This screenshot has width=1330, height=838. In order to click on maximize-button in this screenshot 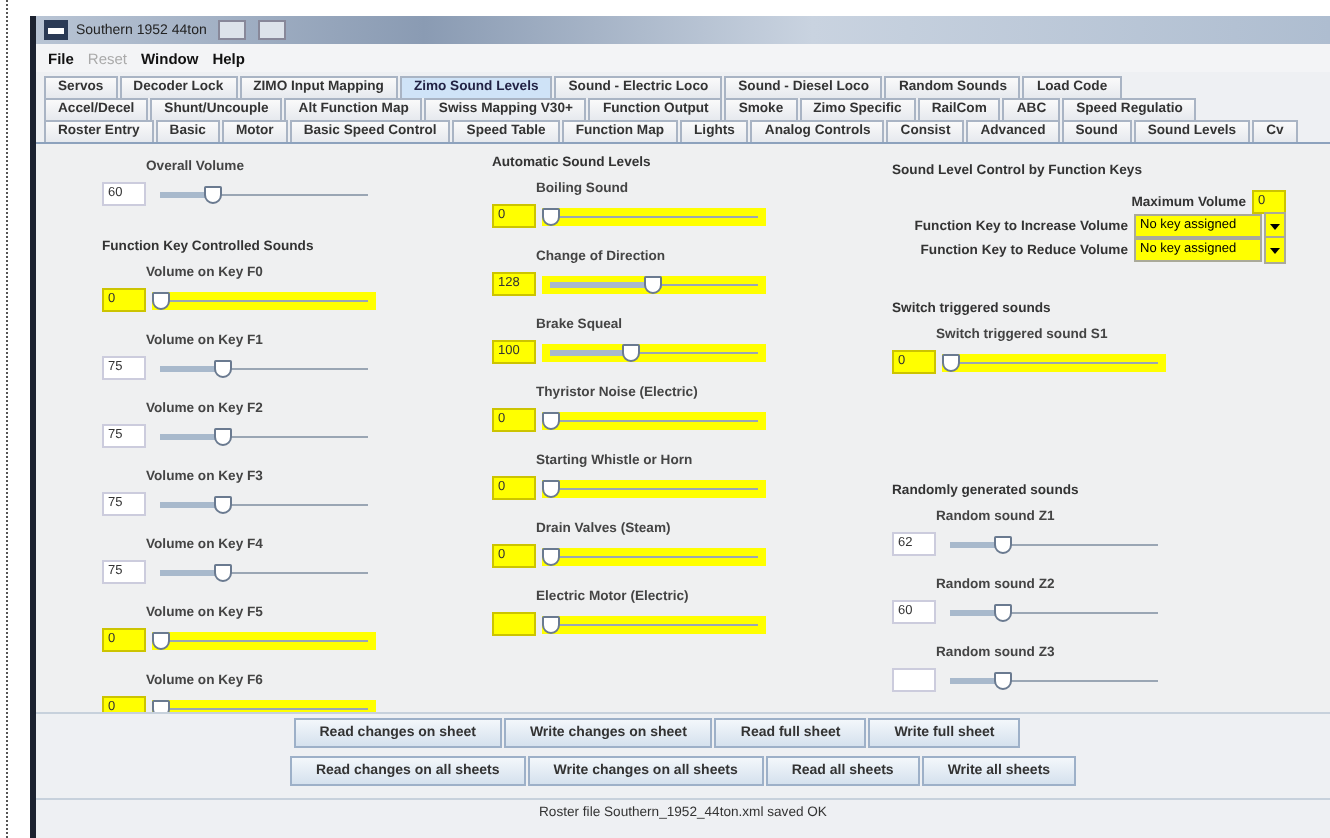, I will do `click(272, 30)`.